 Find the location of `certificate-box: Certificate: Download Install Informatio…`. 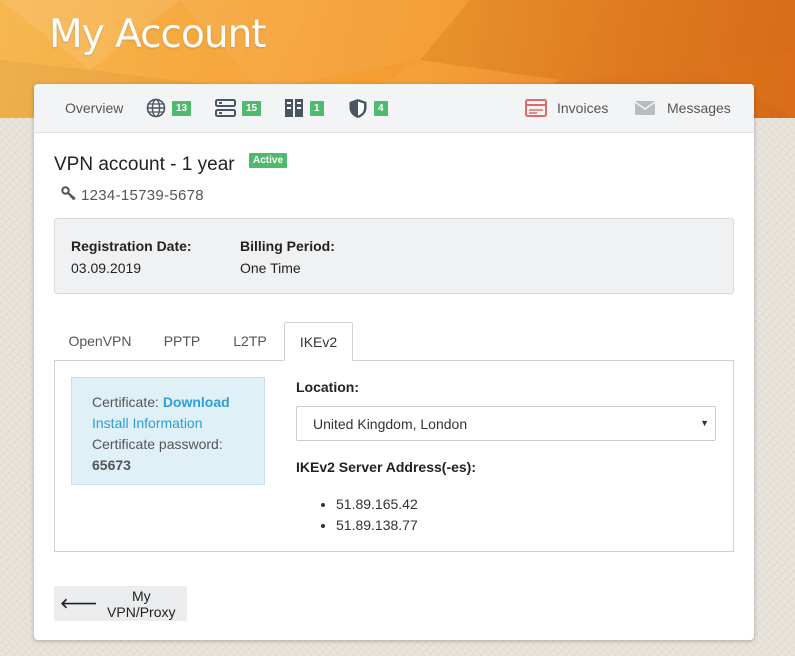

certificate-box: Certificate: Download Install Informatio… is located at coordinates (168, 431).